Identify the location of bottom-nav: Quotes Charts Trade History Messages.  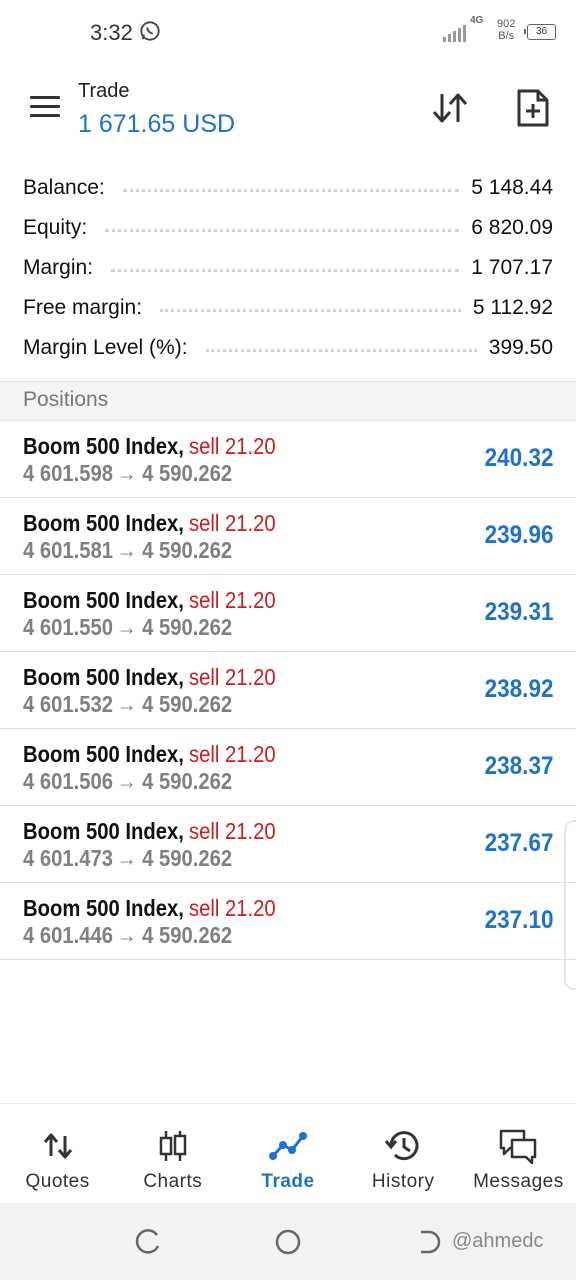
(288, 1153).